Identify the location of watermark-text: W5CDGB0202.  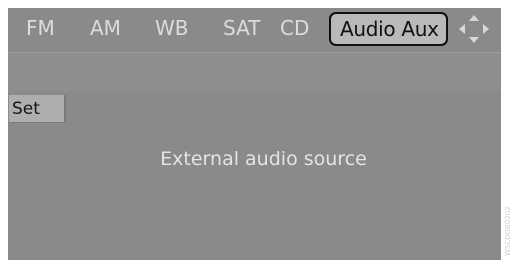
(508, 231).